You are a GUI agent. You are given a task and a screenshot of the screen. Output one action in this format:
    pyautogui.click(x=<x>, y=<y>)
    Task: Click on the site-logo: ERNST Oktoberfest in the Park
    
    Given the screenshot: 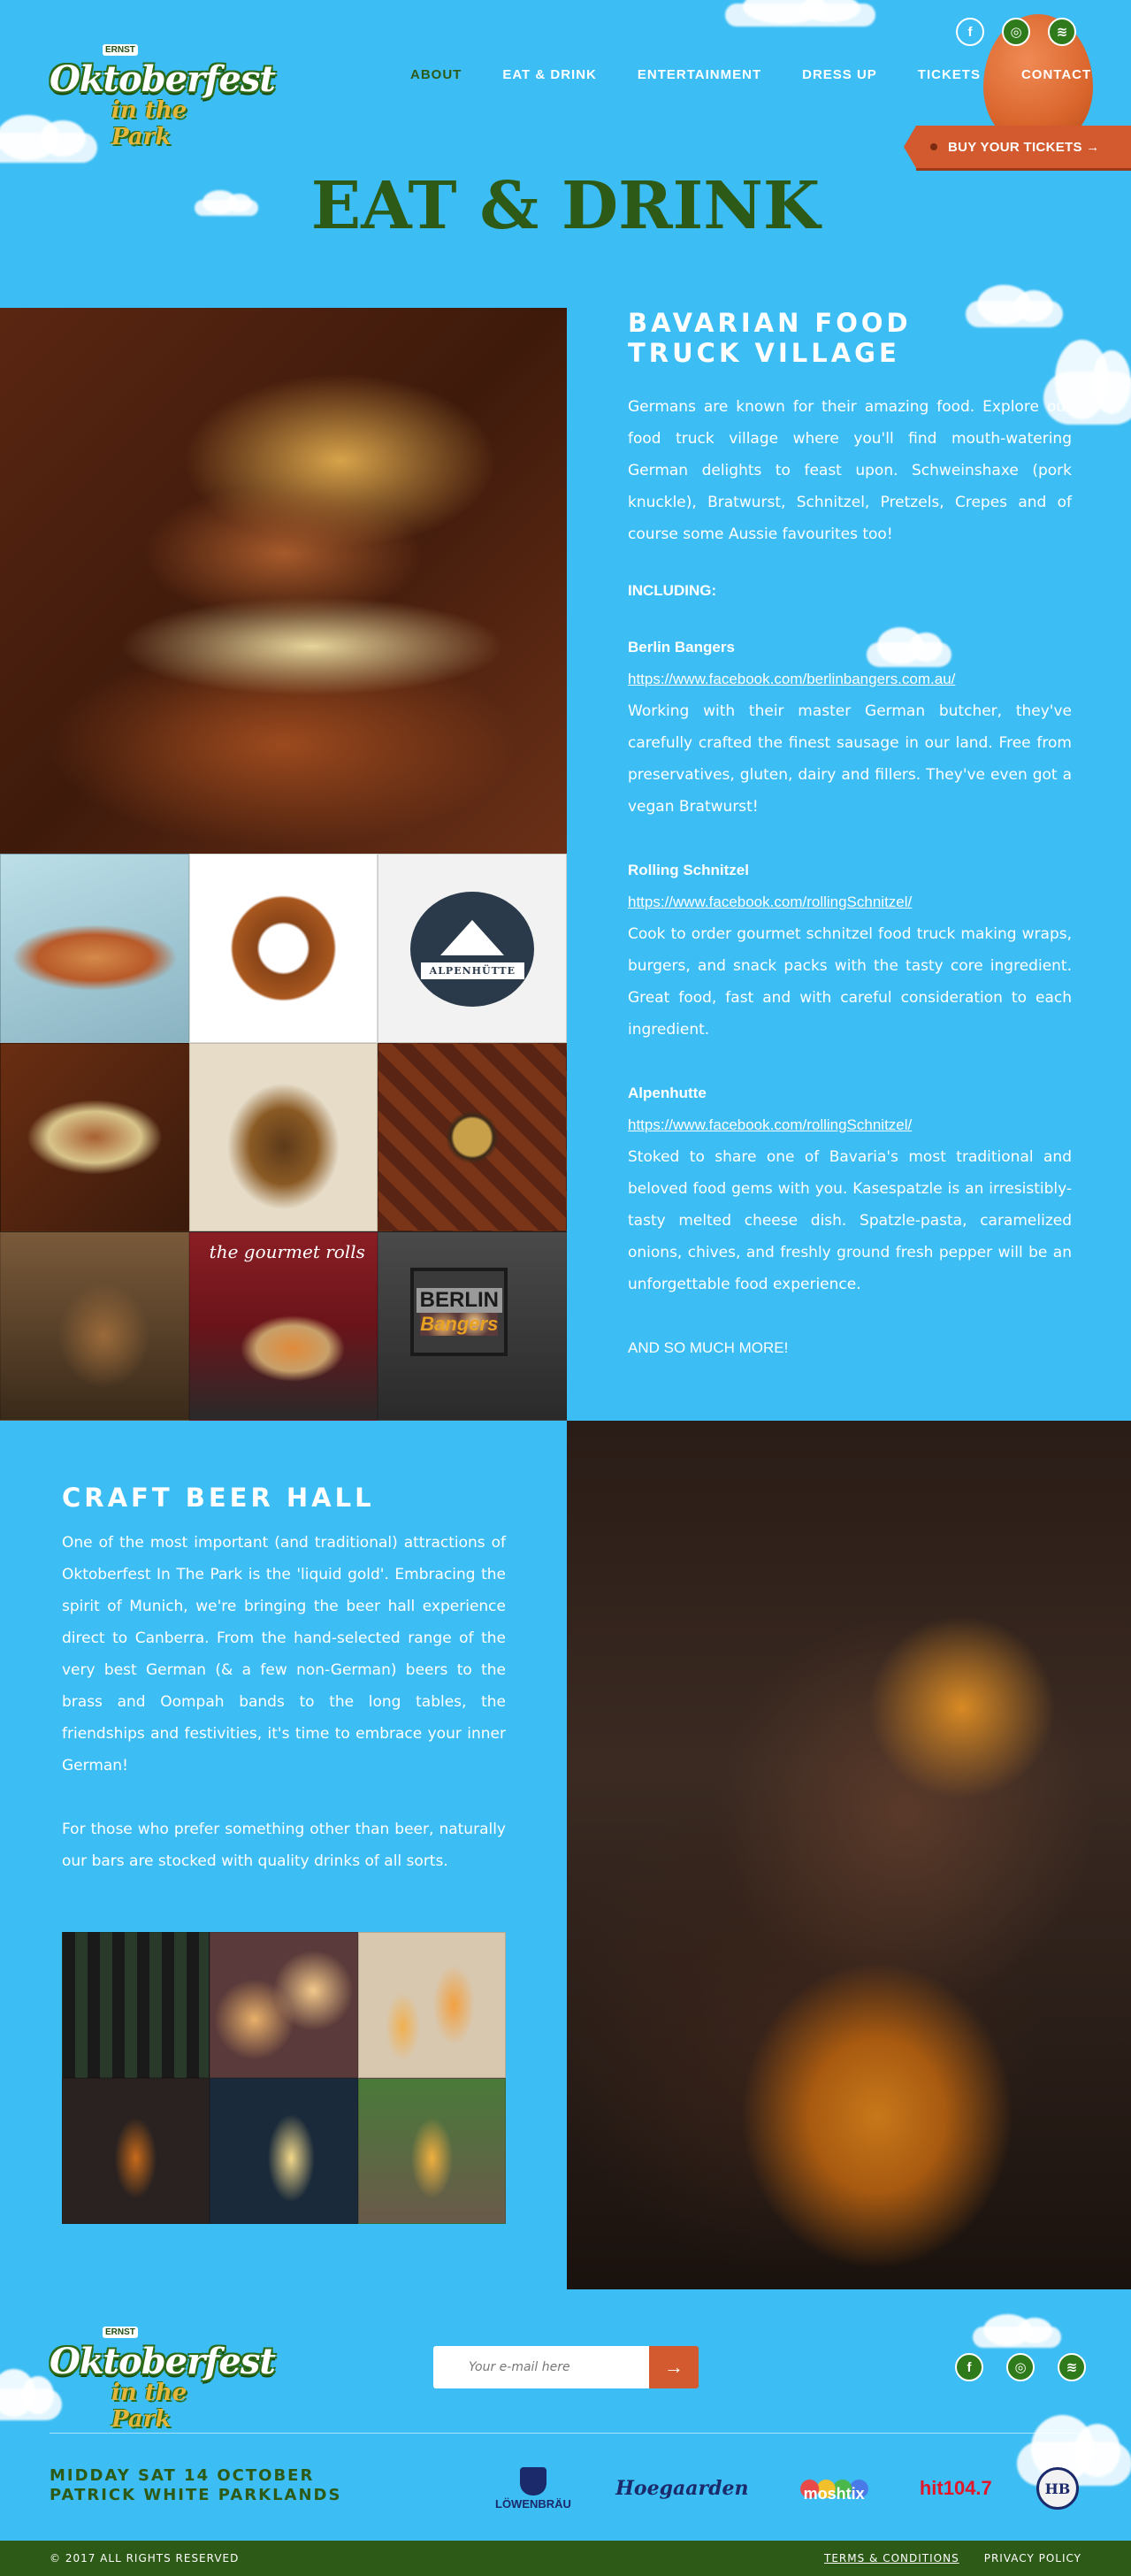 What is the action you would take?
    pyautogui.click(x=163, y=96)
    